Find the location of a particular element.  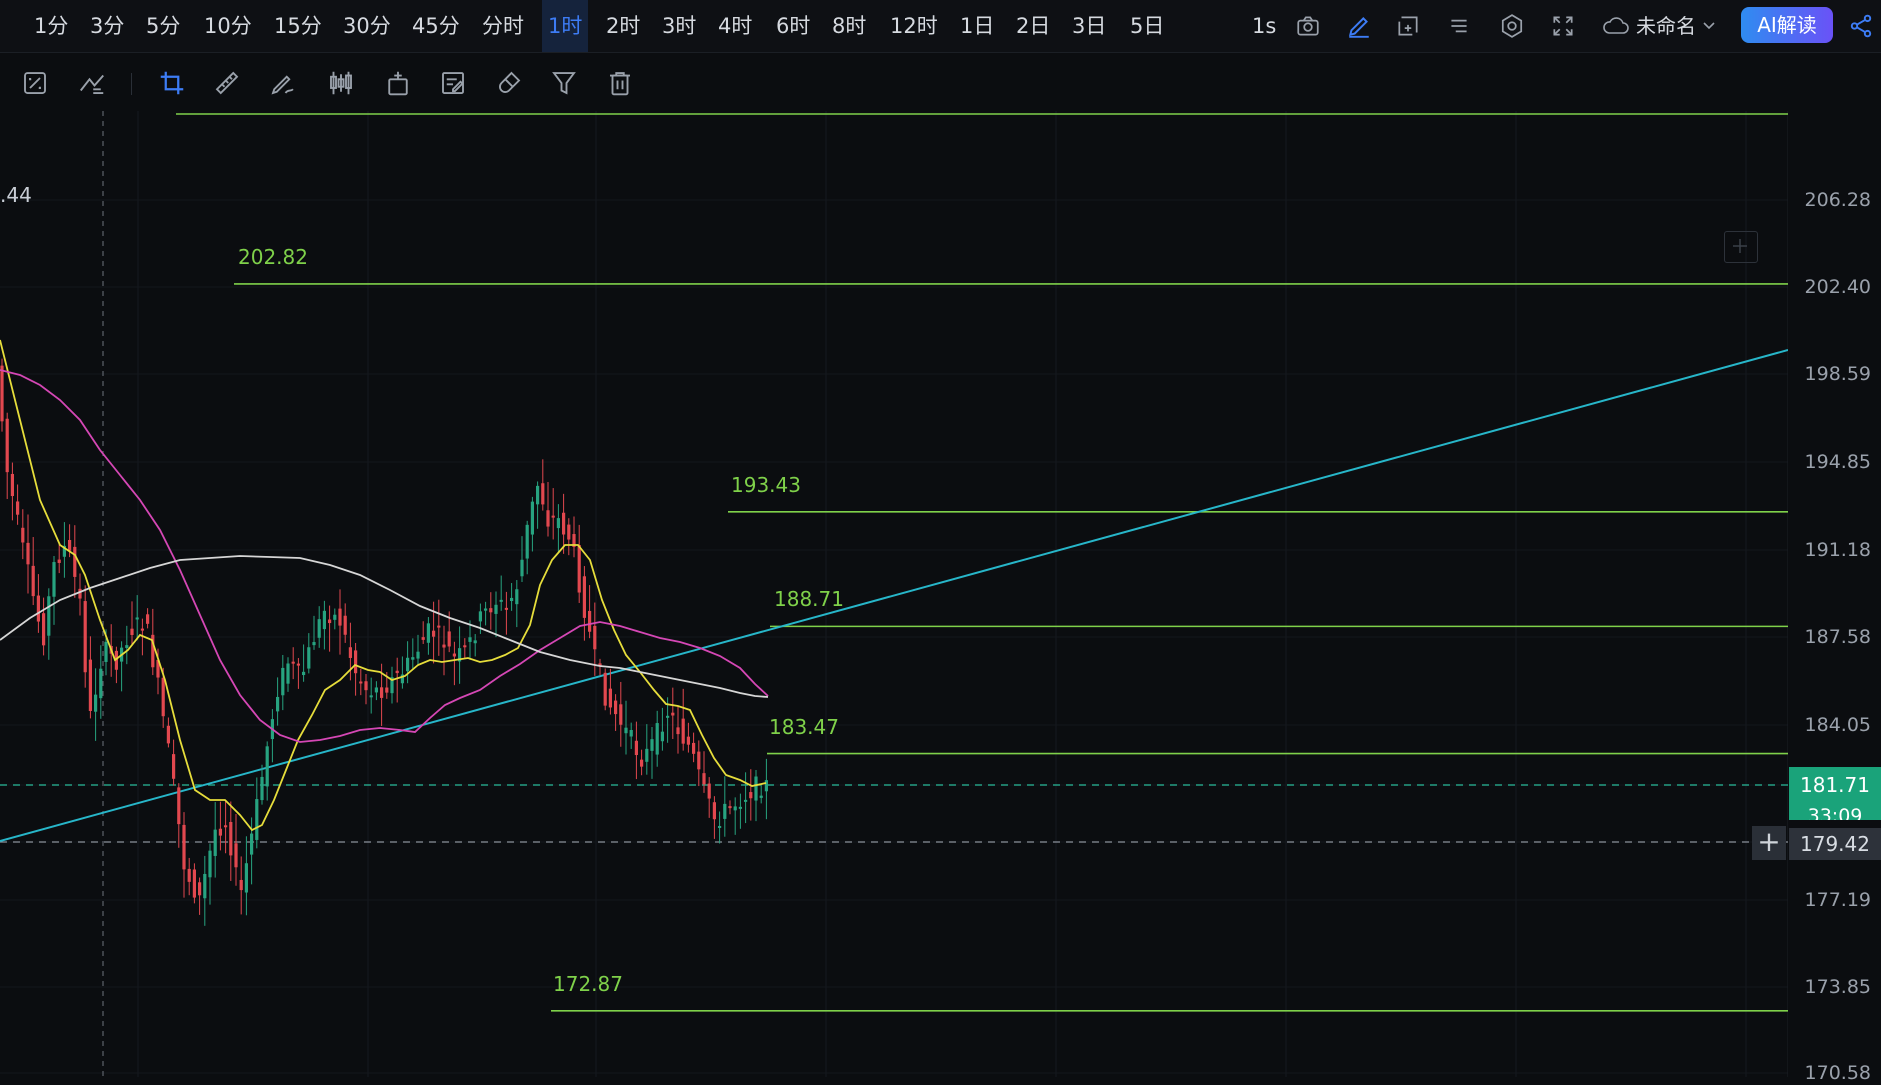

timeframe-6: 45分 is located at coordinates (436, 26).